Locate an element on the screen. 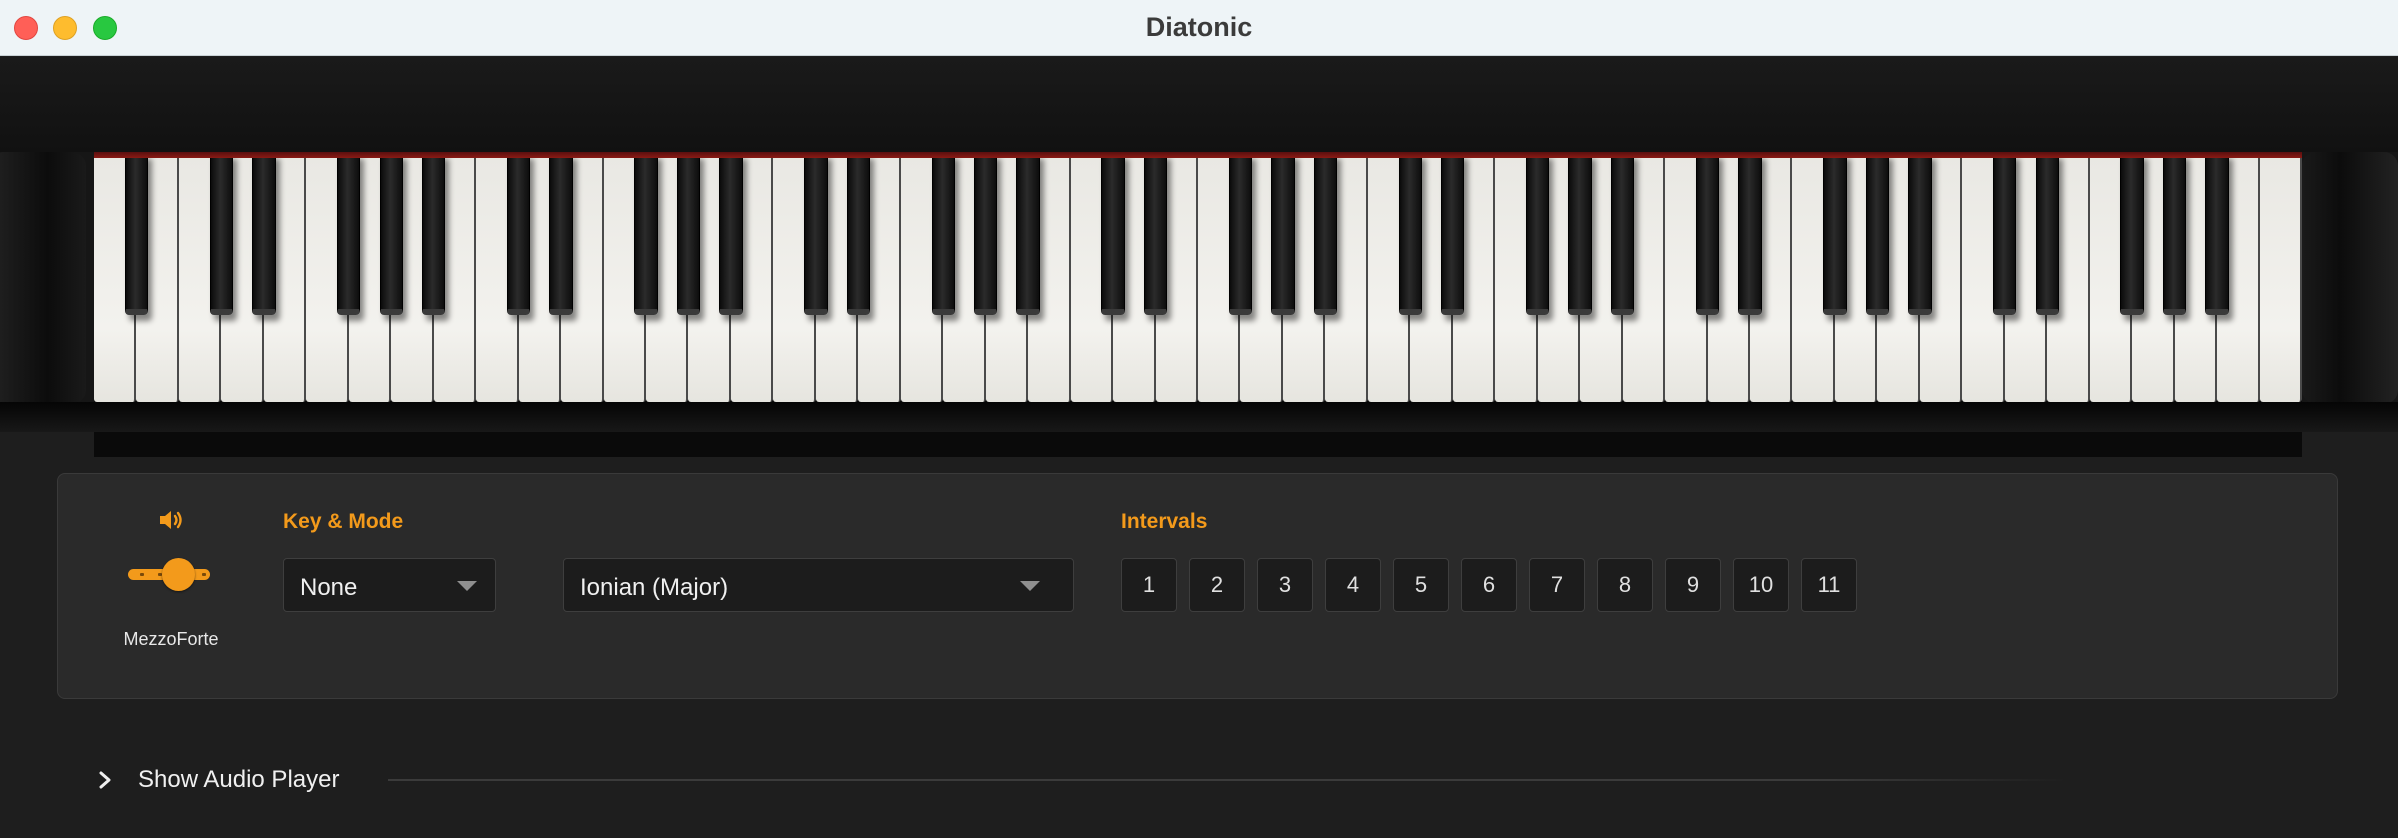 The image size is (2398, 838). show-audio-player-toggle: Show Audio Player is located at coordinates (238, 780).